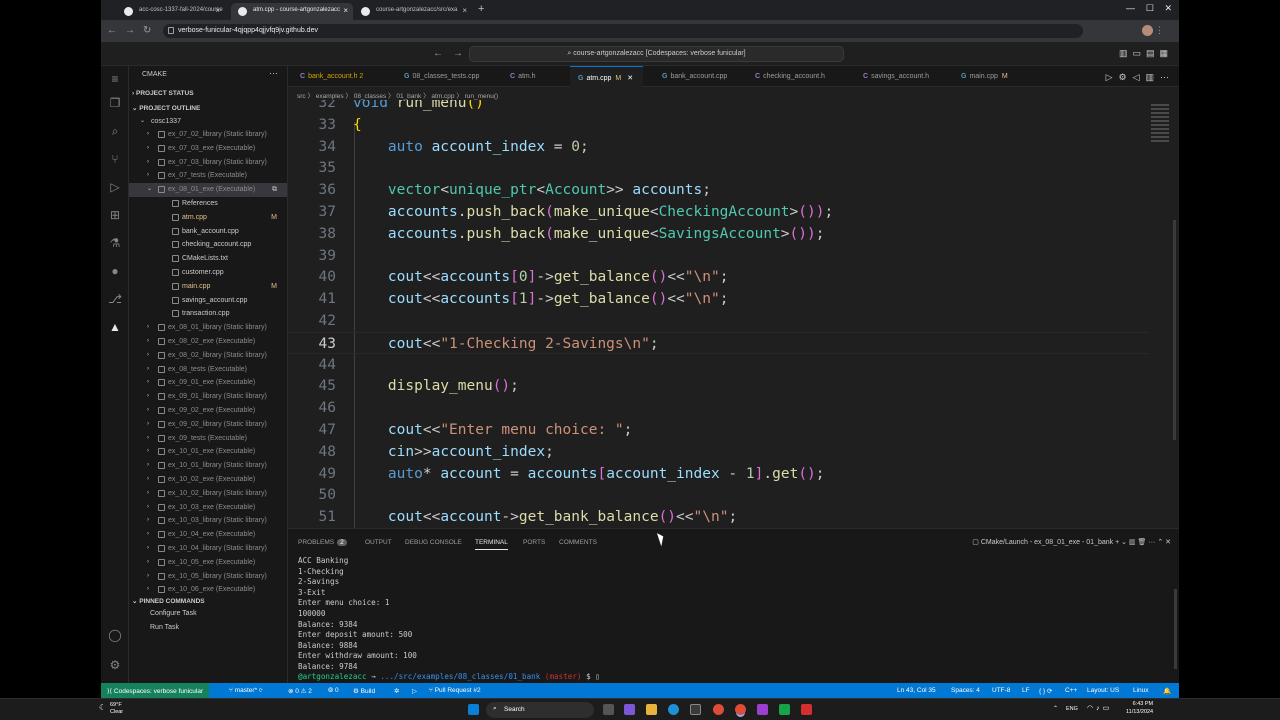 This screenshot has width=1280, height=720. I want to click on minimap, so click(1160, 127).